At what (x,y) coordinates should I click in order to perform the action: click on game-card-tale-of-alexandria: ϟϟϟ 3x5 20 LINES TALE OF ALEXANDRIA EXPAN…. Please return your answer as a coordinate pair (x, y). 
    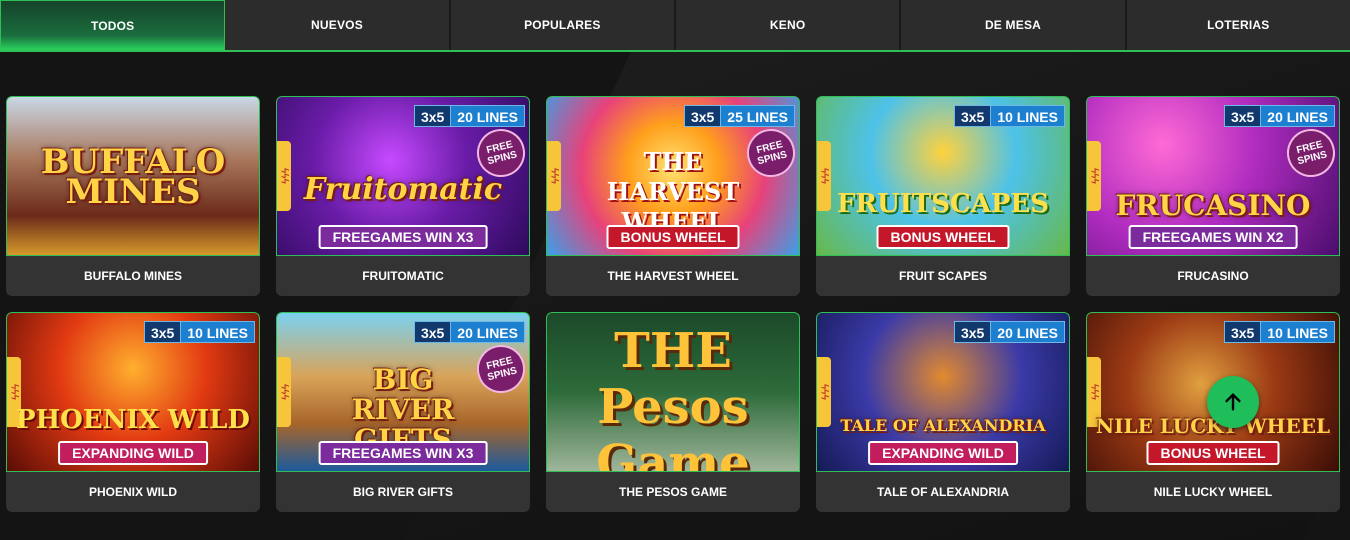
    Looking at the image, I should click on (943, 412).